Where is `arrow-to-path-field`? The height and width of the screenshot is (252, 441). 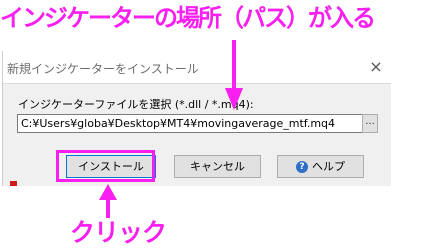 arrow-to-path-field is located at coordinates (234, 75).